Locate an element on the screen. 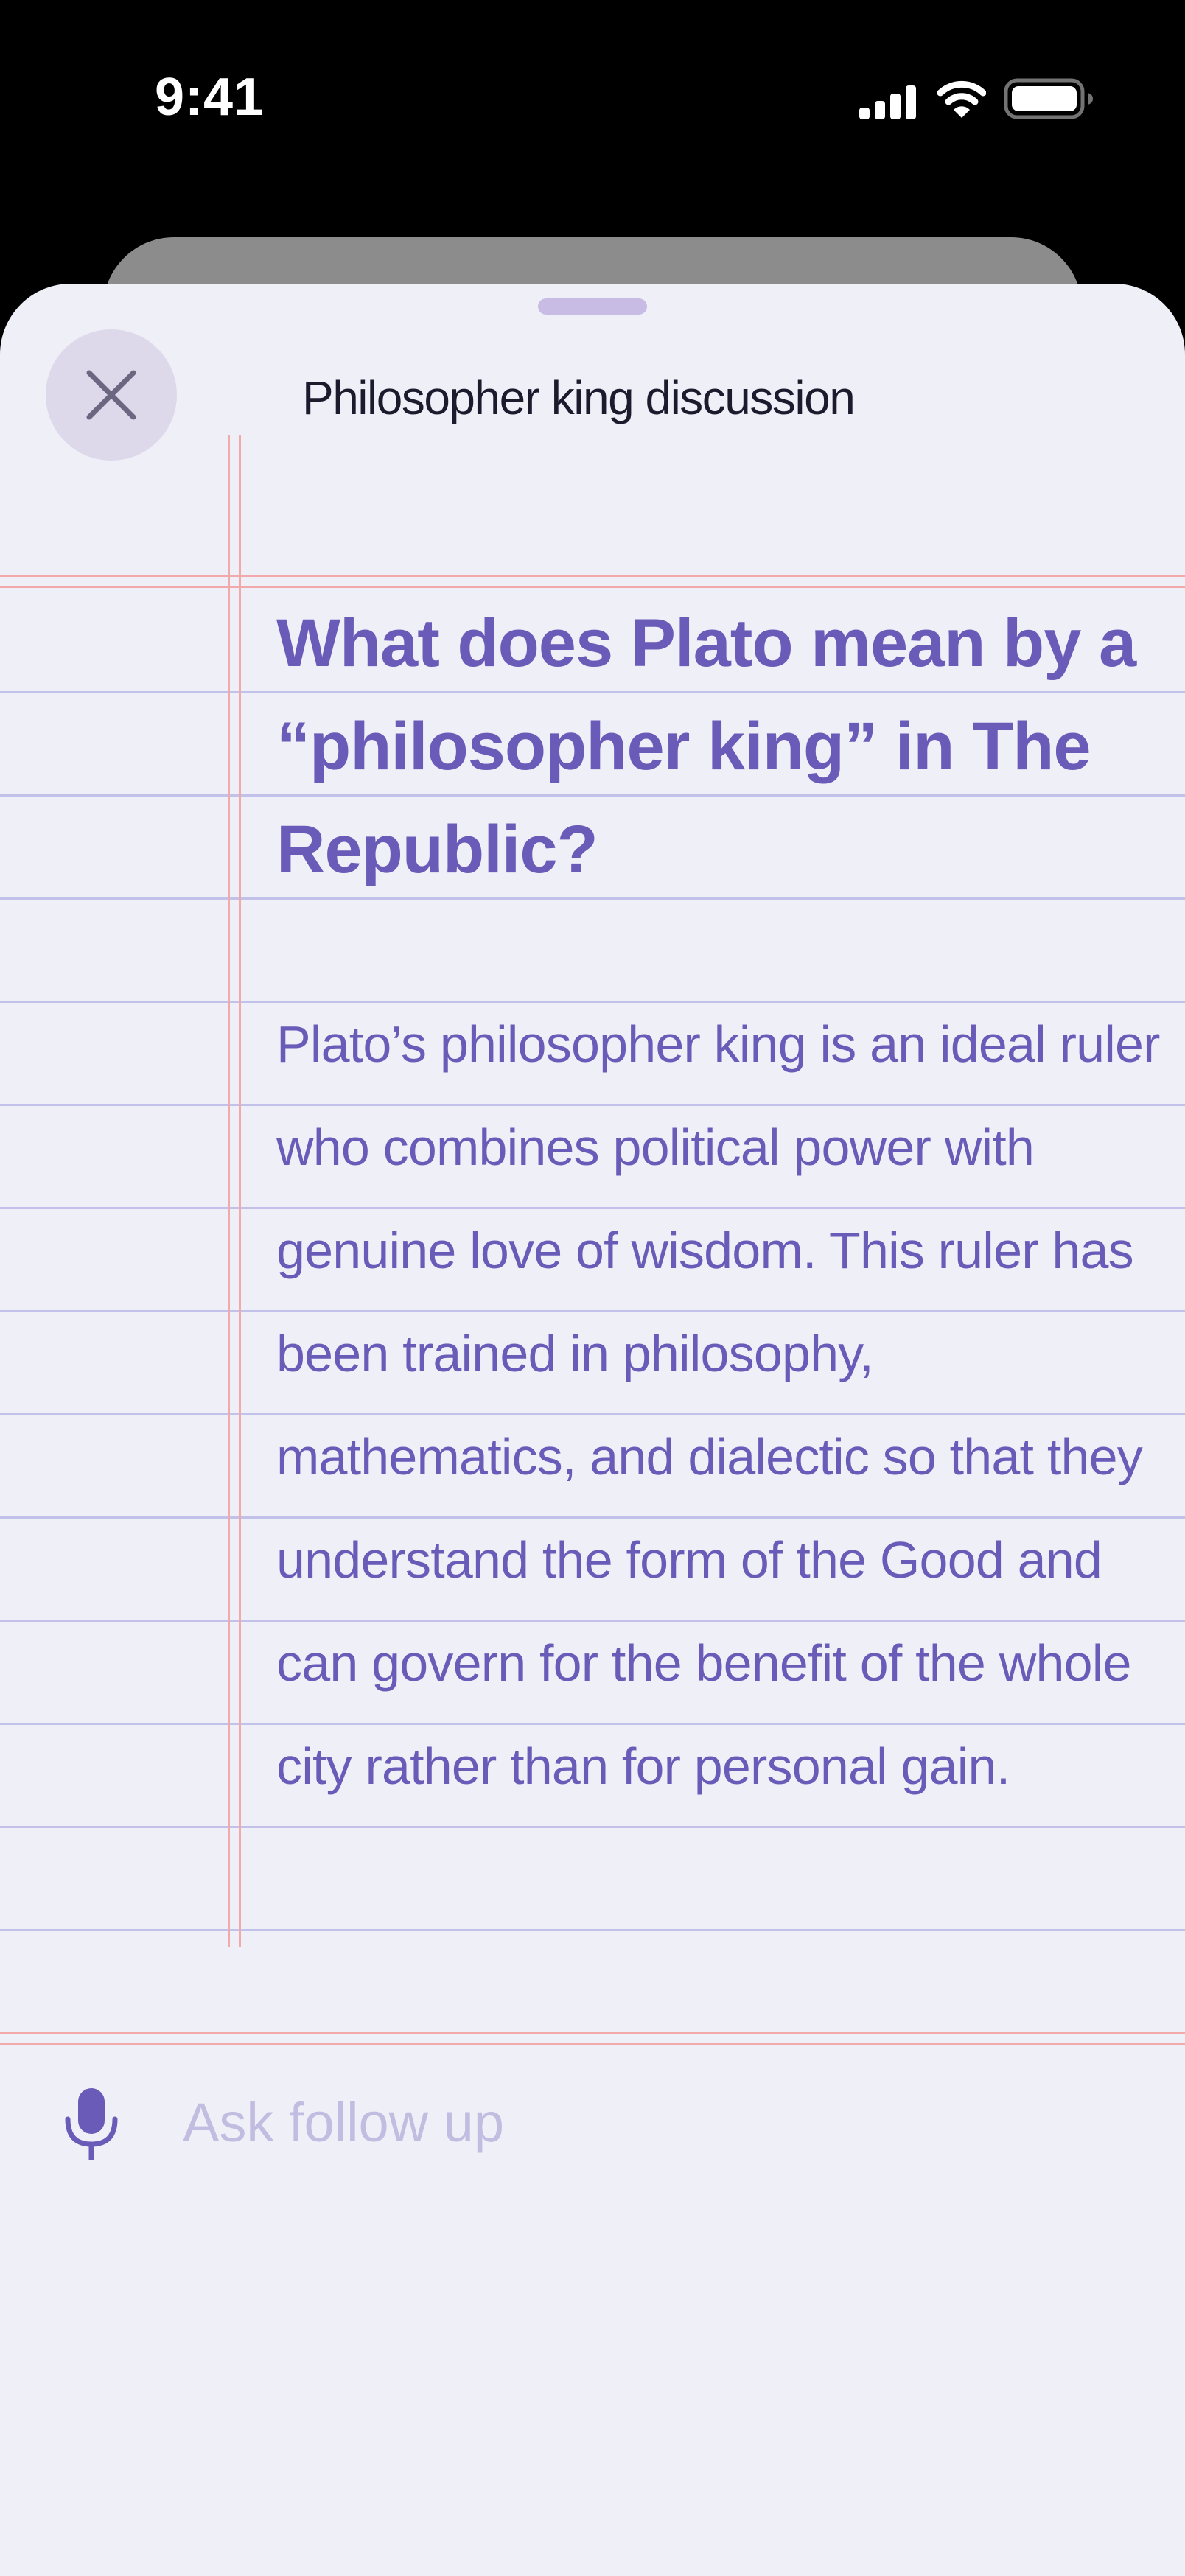 The image size is (1185, 2576). battery-icon is located at coordinates (1048, 98).